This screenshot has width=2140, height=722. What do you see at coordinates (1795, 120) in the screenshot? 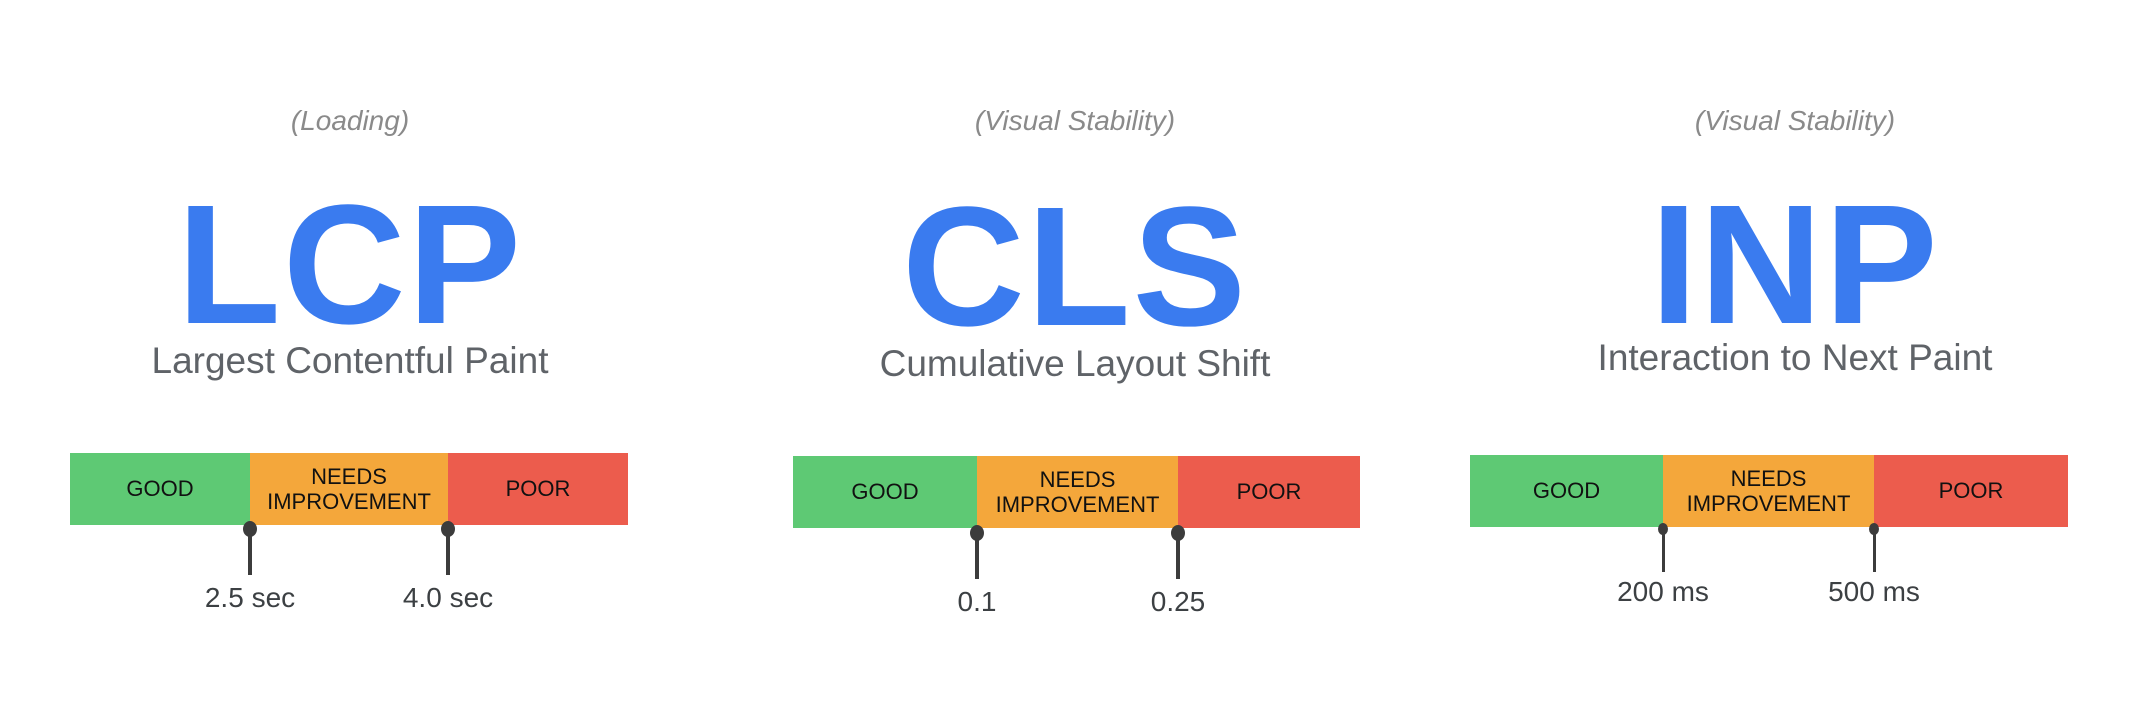
I see `metric-category: (Visual Stability)` at bounding box center [1795, 120].